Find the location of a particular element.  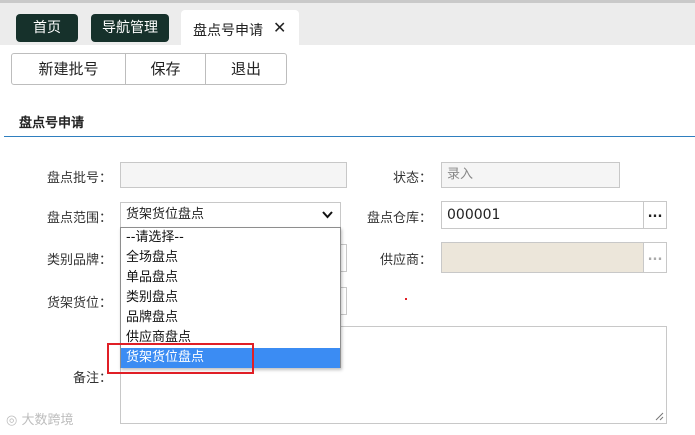

dropdown-option: 全场盘点 is located at coordinates (230, 258).